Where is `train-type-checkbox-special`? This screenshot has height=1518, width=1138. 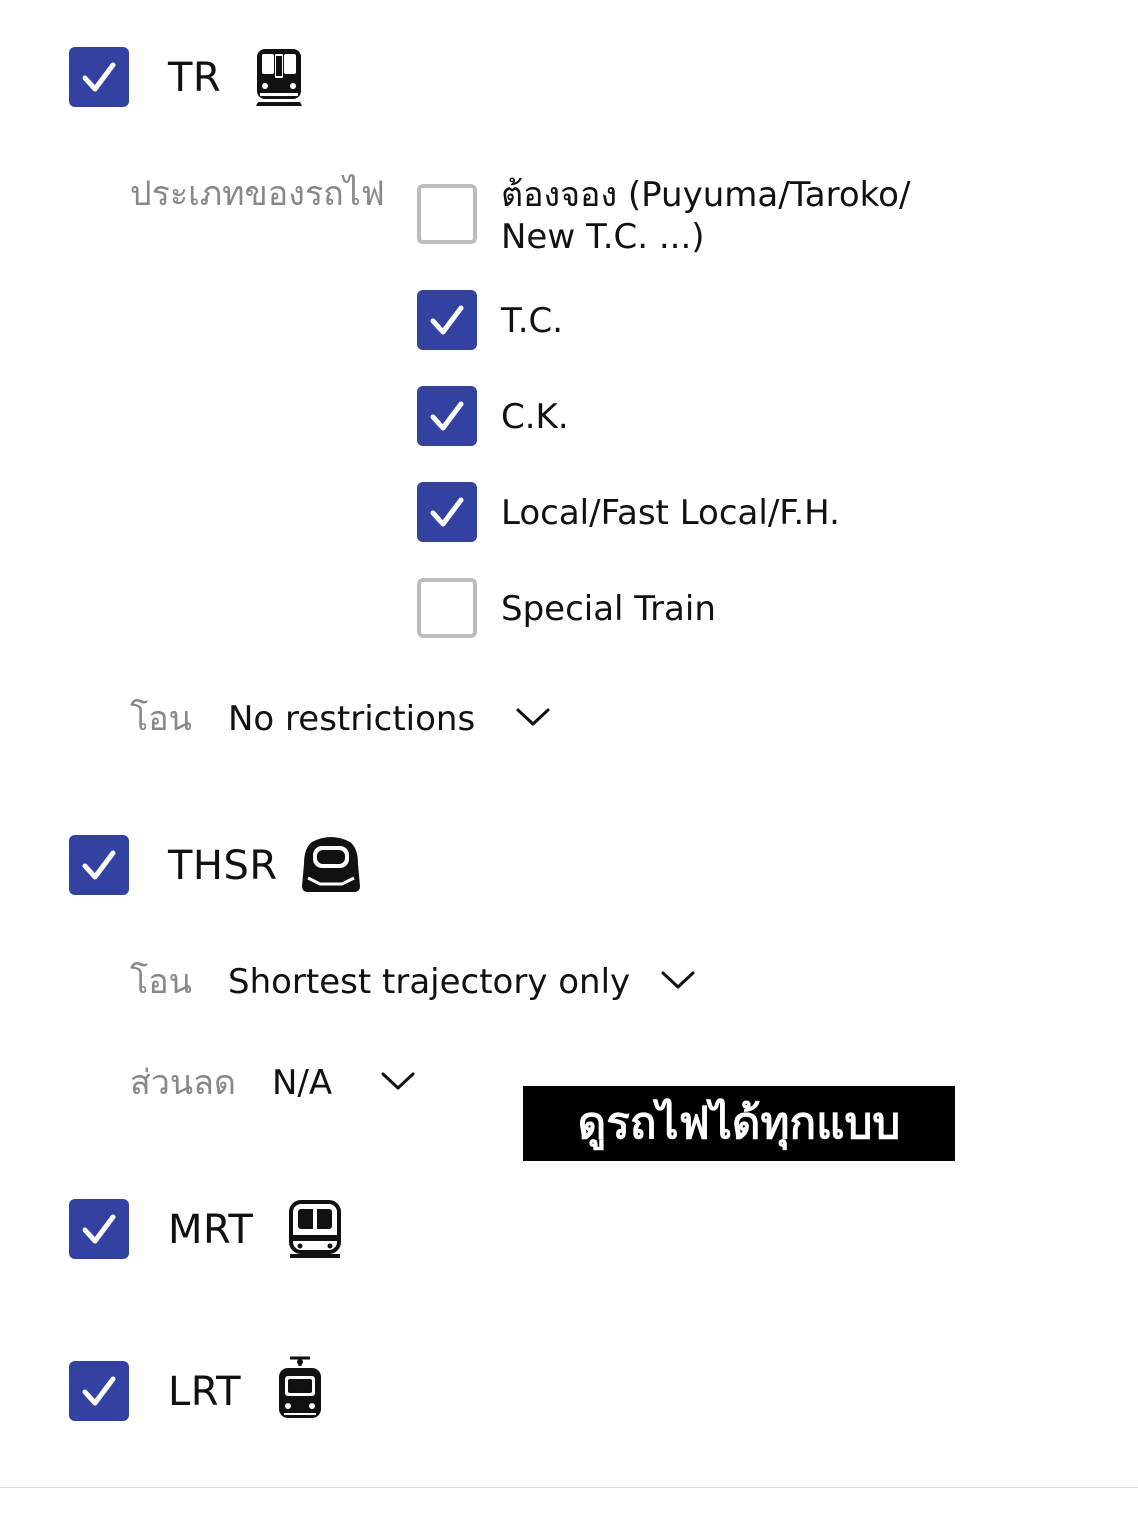
train-type-checkbox-special is located at coordinates (447, 608).